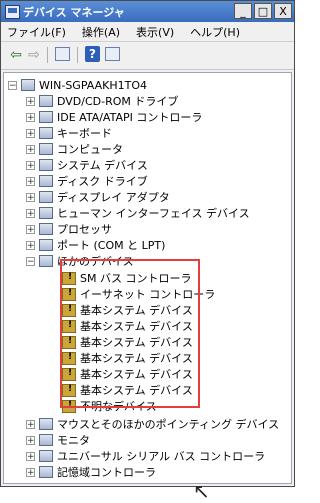 The image size is (320, 503). What do you see at coordinates (92, 54) in the screenshot?
I see `help-icon: ?` at bounding box center [92, 54].